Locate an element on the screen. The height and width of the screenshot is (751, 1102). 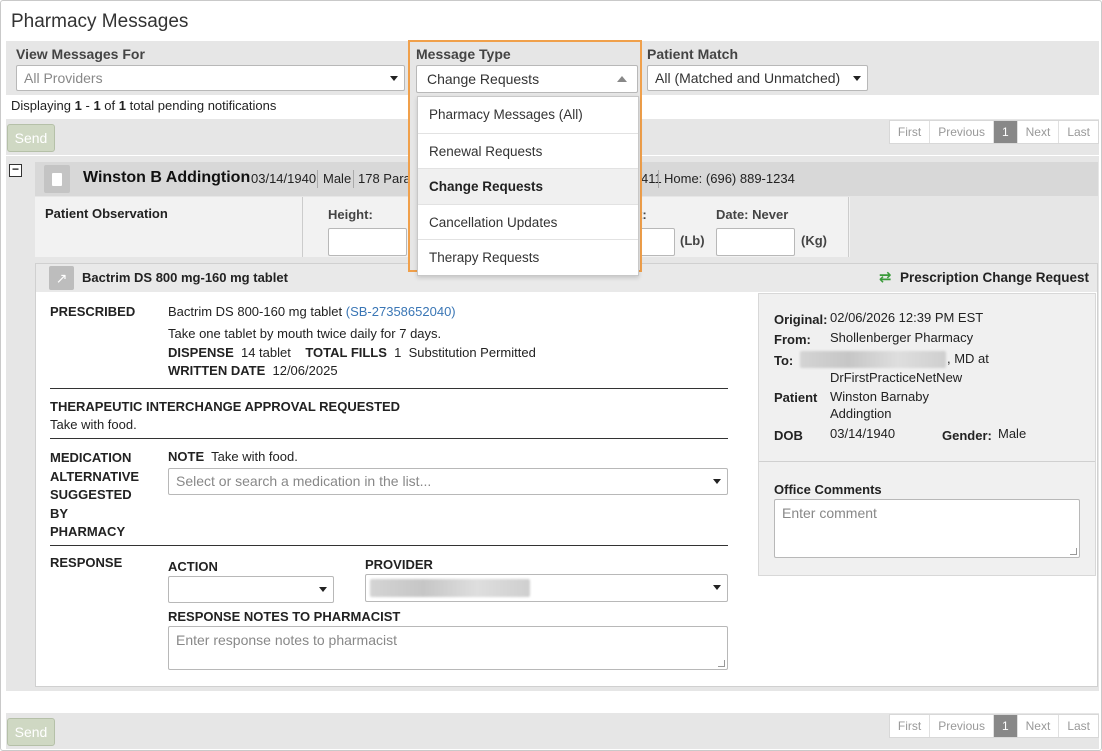
comments-label: Office Comments is located at coordinates (828, 489).